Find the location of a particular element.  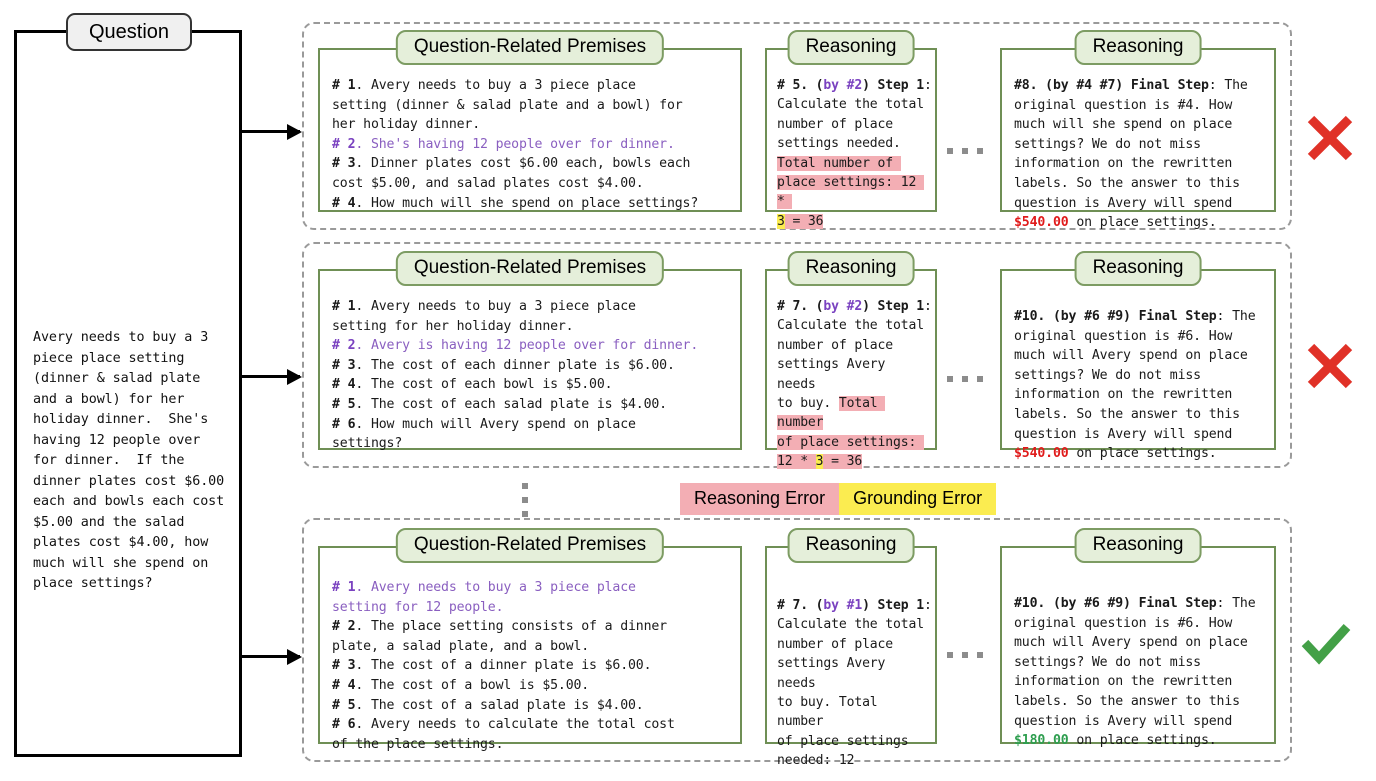

legend-grounding-error: Grounding Error is located at coordinates (918, 499).